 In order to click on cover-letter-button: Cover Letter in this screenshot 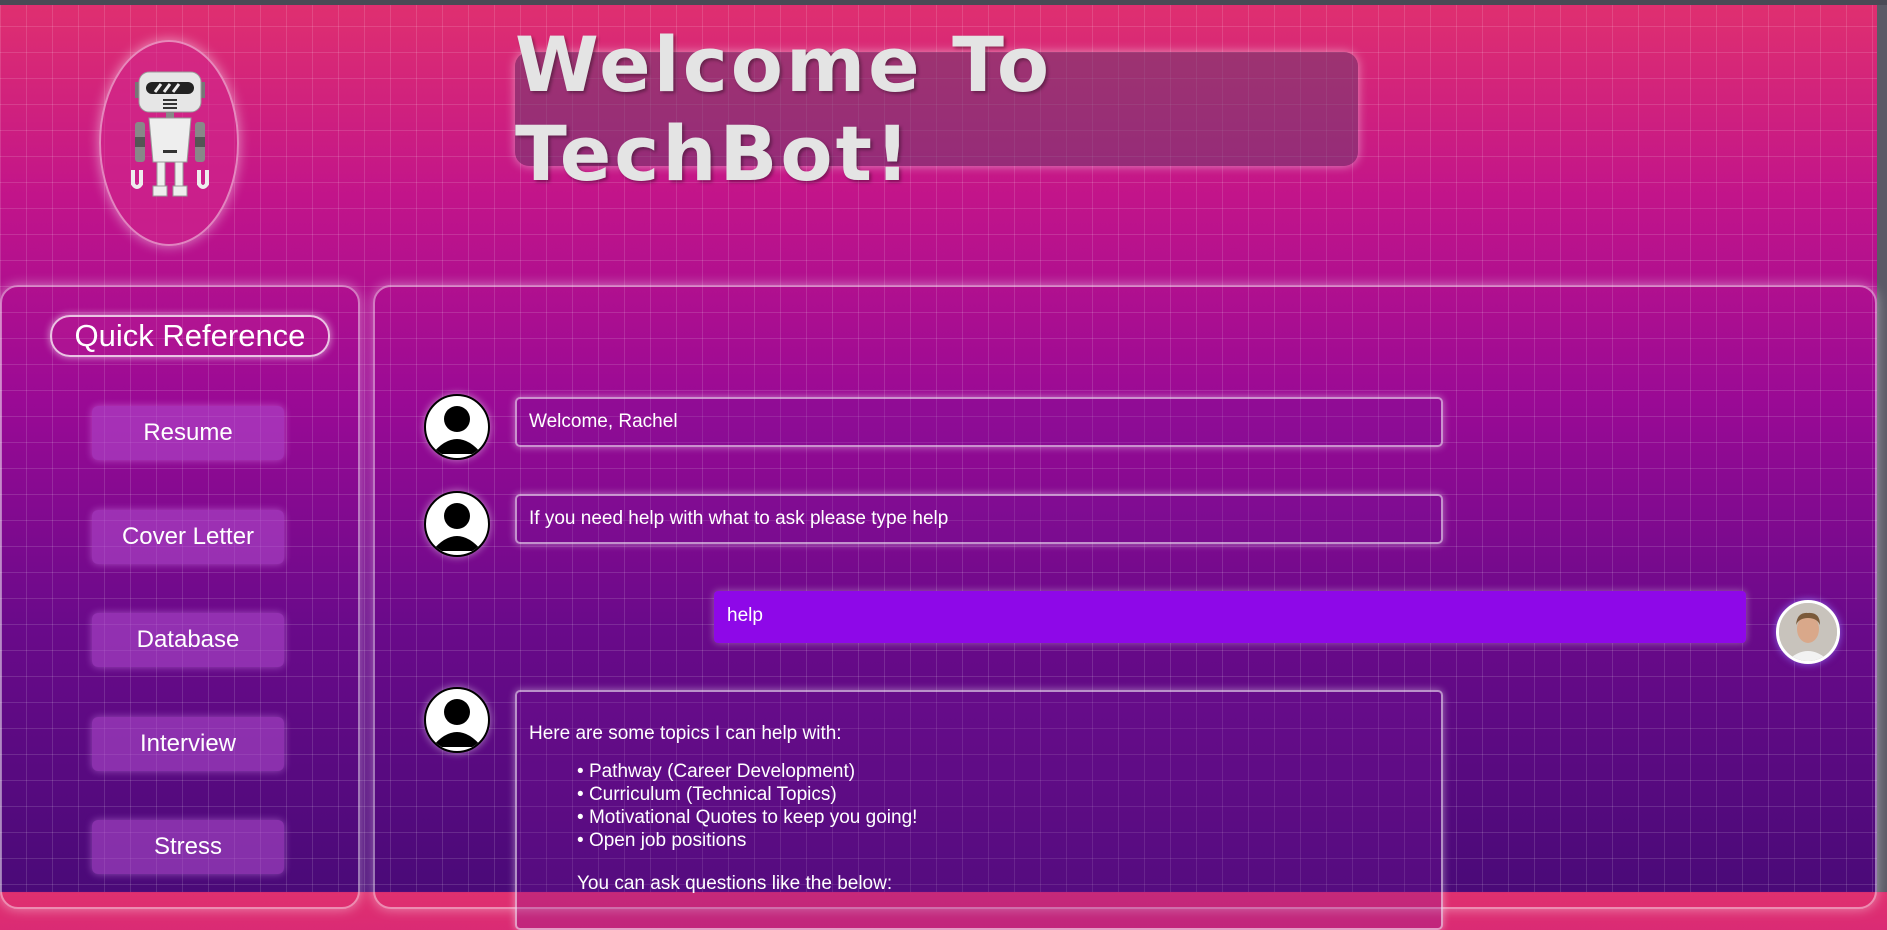, I will do `click(188, 537)`.